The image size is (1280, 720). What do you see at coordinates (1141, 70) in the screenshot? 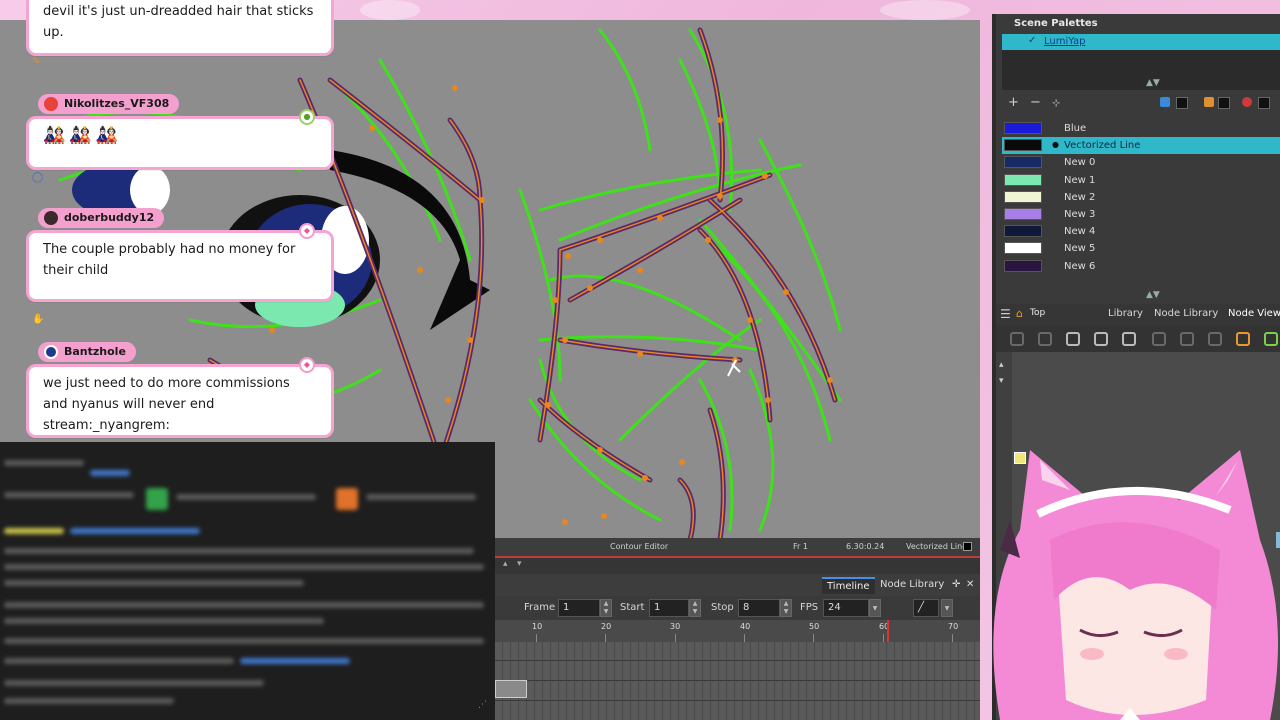
I see `palette-list-empty` at bounding box center [1141, 70].